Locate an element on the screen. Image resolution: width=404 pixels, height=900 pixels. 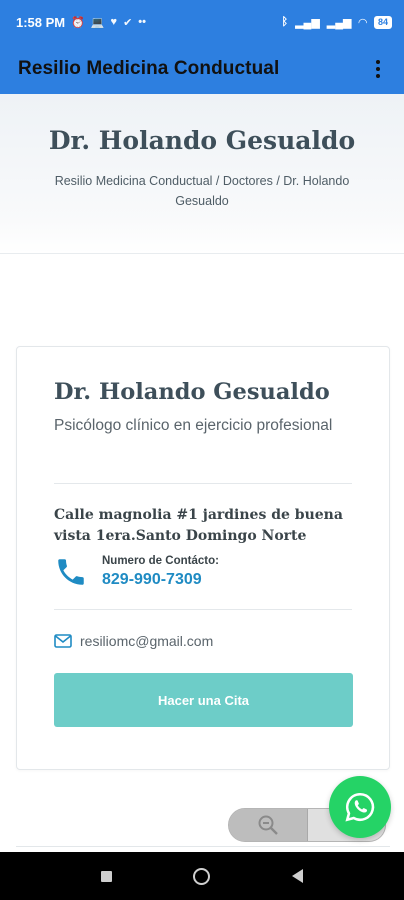
app-bar: Resilio Medicina Conductual is located at coordinates (202, 69).